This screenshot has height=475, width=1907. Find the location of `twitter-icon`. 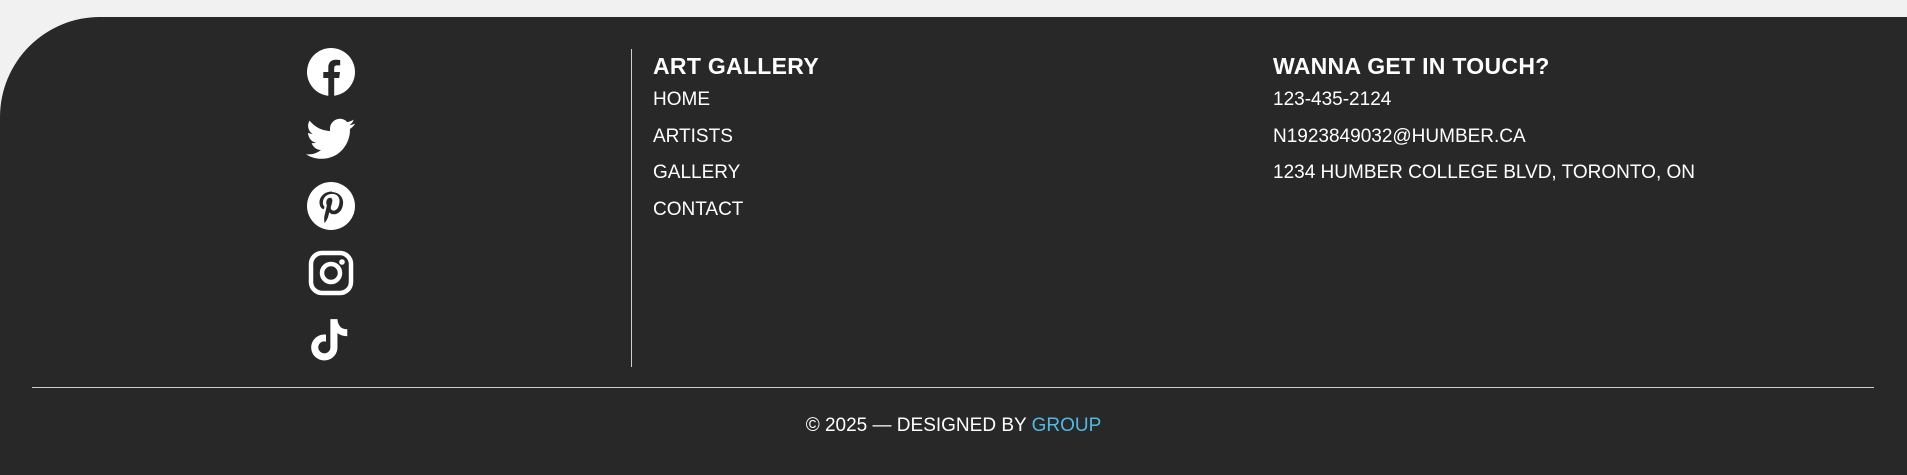

twitter-icon is located at coordinates (331, 138).